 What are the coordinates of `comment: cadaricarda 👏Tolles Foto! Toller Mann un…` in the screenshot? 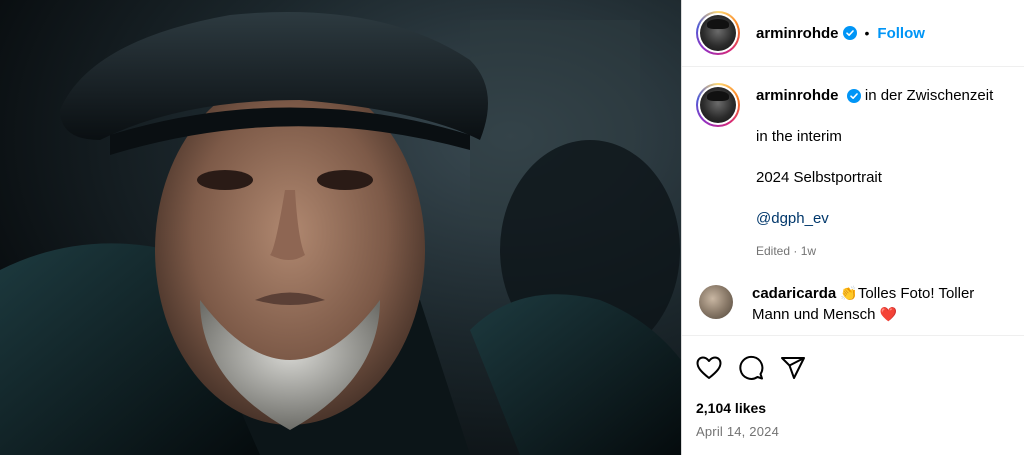 It's located at (853, 304).